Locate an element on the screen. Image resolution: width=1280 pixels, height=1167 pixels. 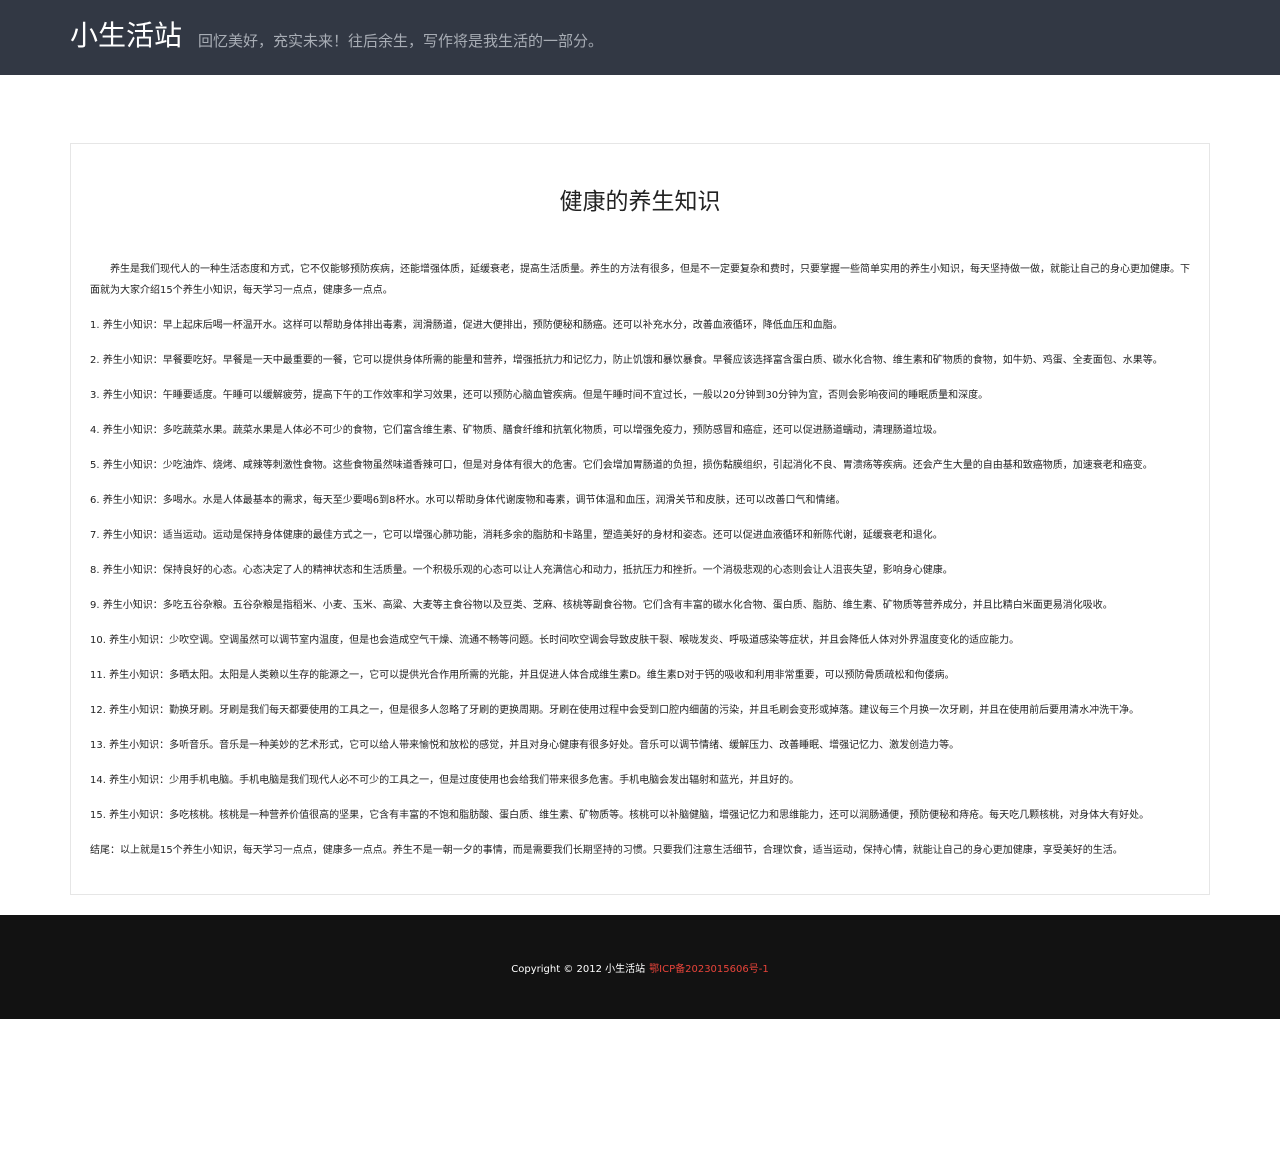
icp-link: 鄂ICP备2023015606号-1 is located at coordinates (709, 967).